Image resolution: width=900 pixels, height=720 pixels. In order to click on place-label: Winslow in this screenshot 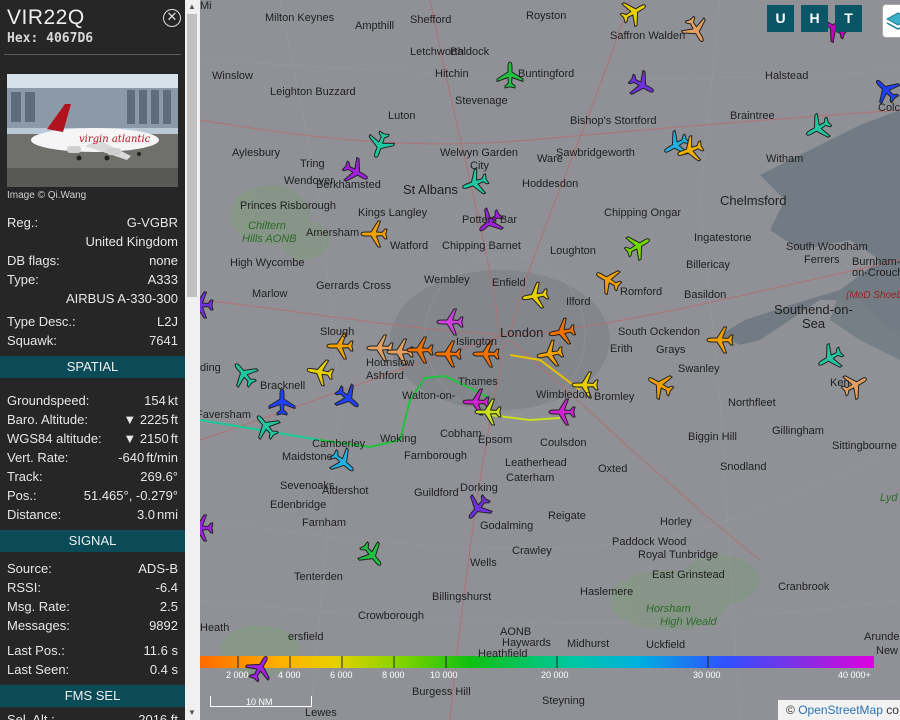, I will do `click(232, 76)`.